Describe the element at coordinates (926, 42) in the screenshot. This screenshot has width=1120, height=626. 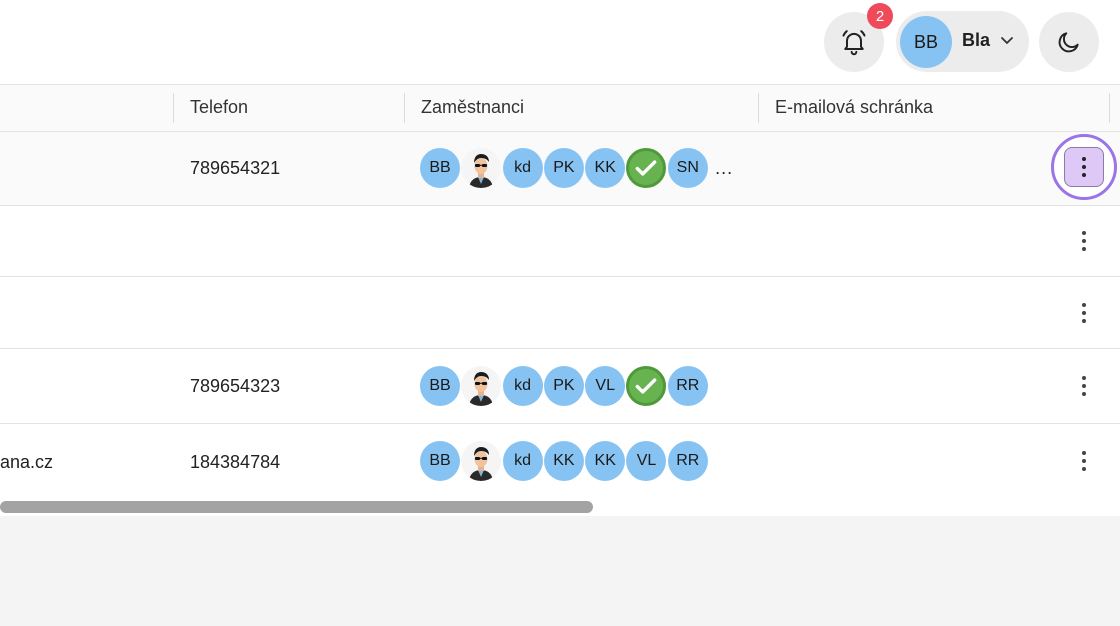
I see `user-avatar: BB` at that location.